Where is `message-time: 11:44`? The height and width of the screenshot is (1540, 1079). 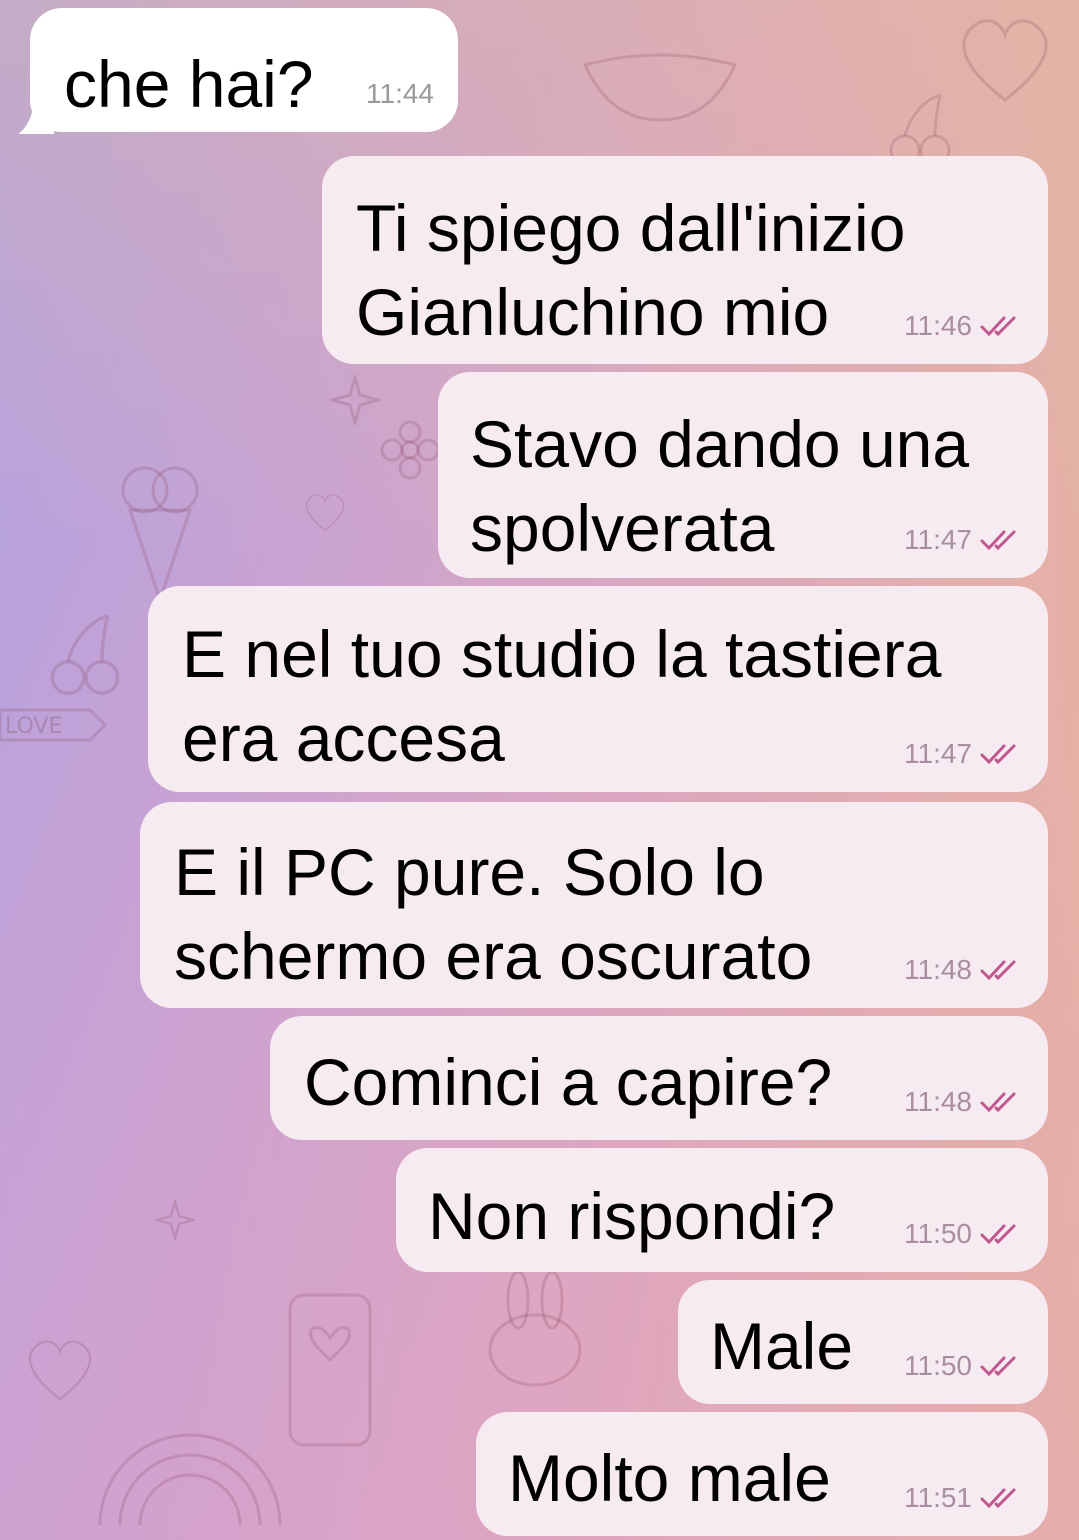
message-time: 11:44 is located at coordinates (400, 93).